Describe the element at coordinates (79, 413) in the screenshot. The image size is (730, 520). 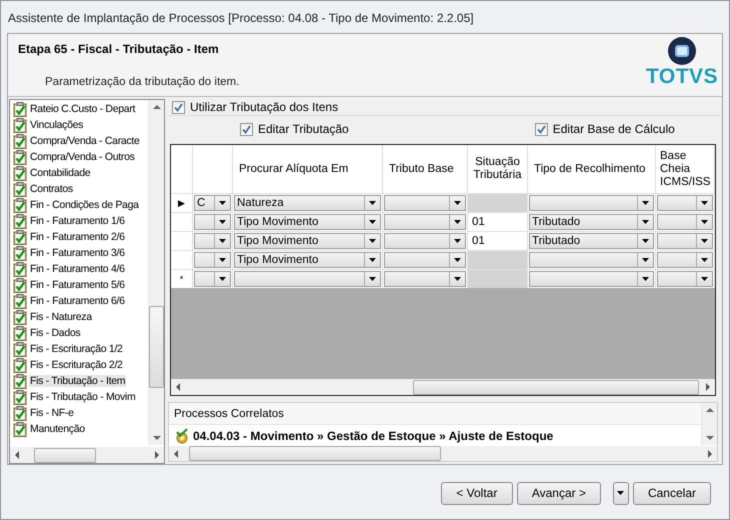
I see `step-item: Fis - NF-e` at that location.